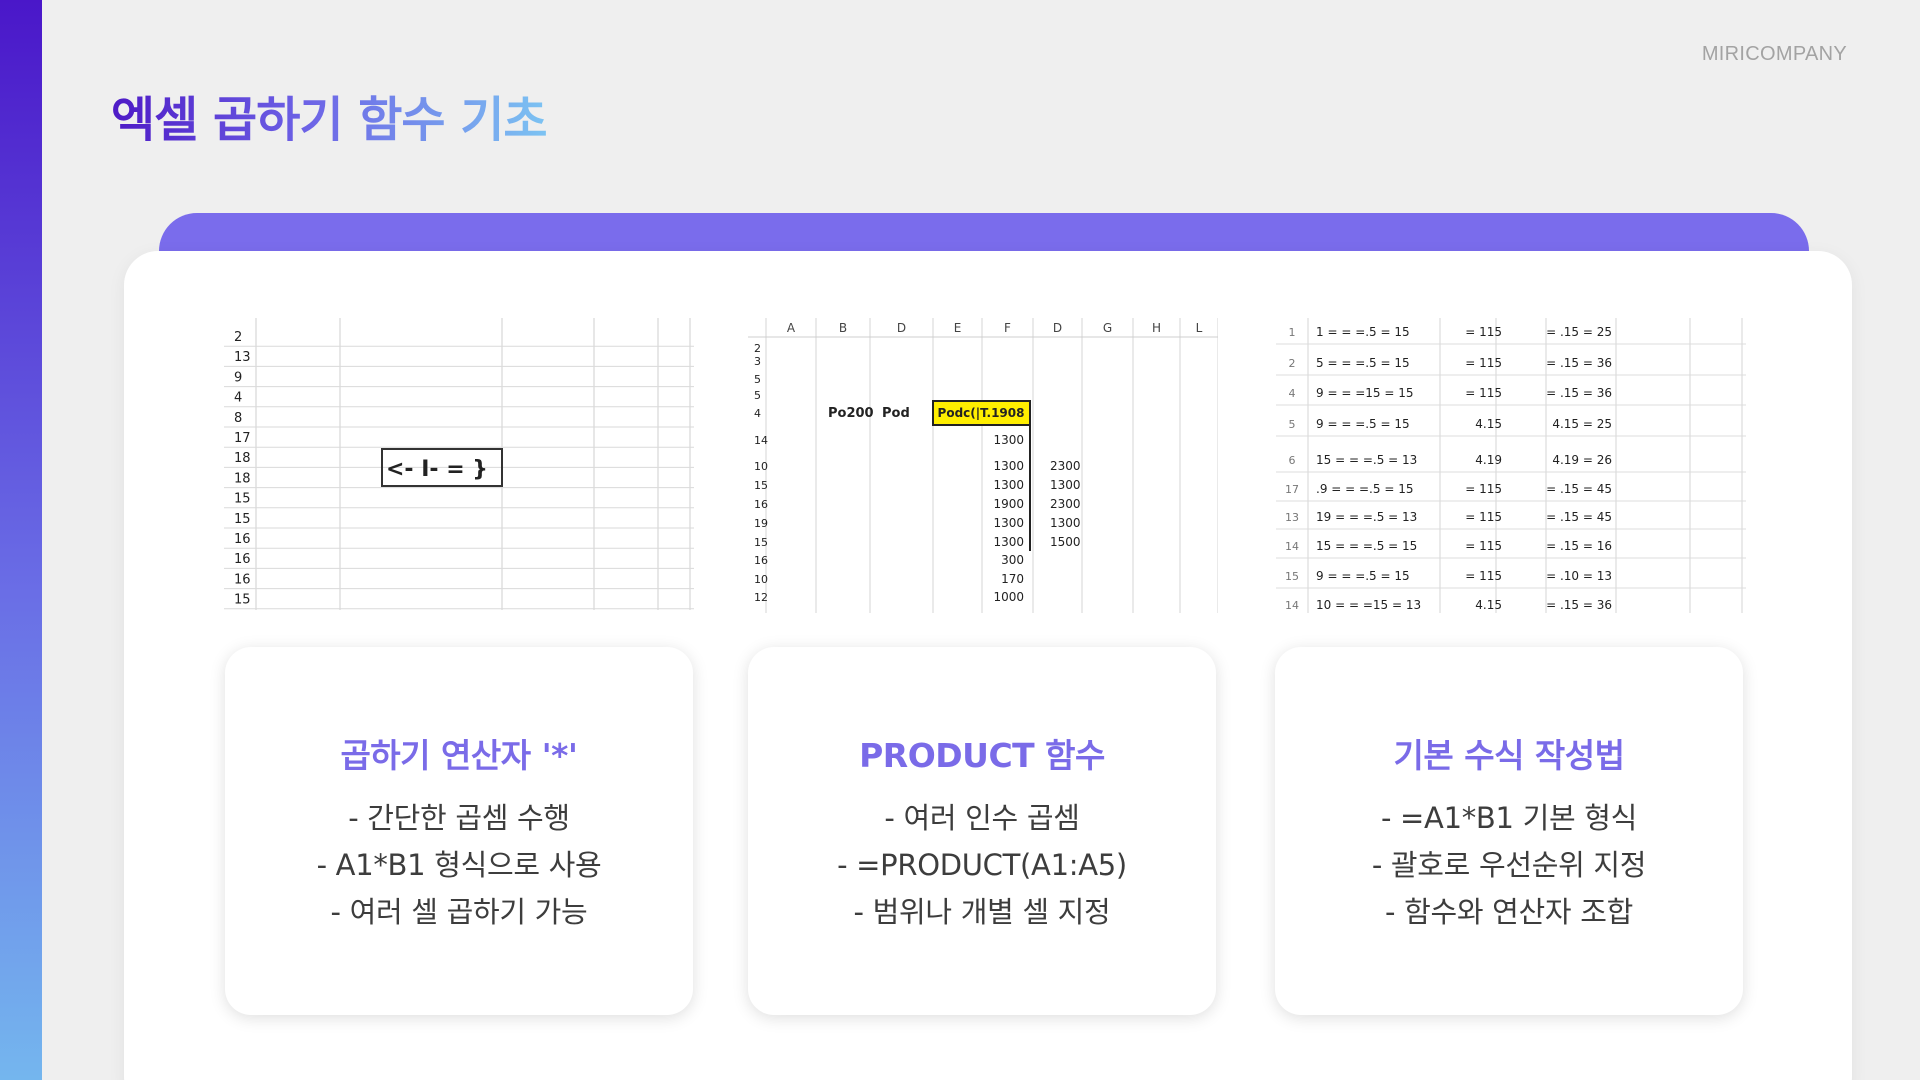  What do you see at coordinates (1065, 542) in the screenshot?
I see `cell-text: 1500` at bounding box center [1065, 542].